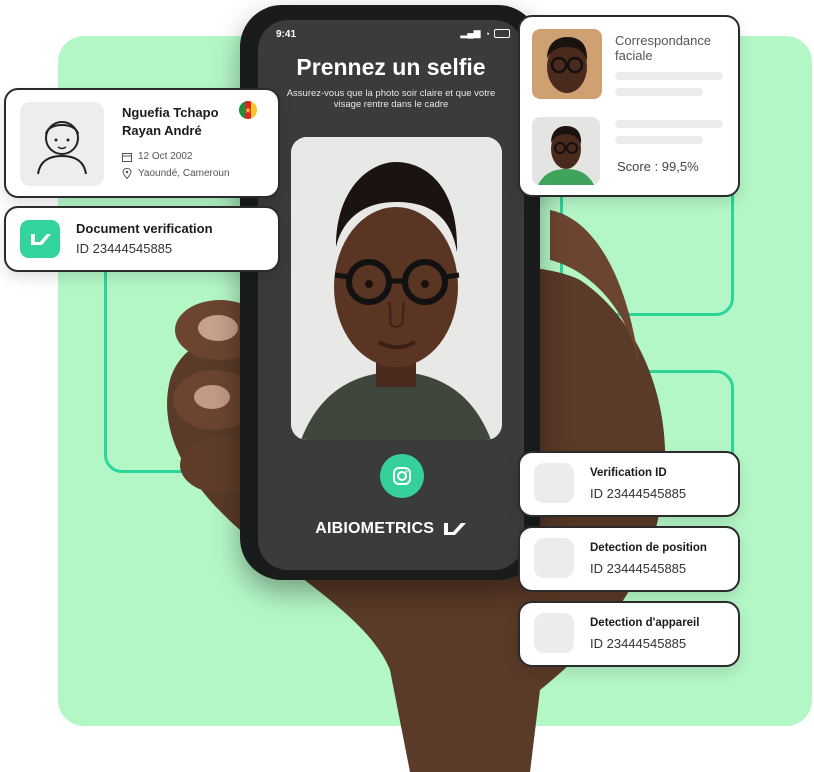 The image size is (814, 772). I want to click on selfie-preview, so click(396, 288).